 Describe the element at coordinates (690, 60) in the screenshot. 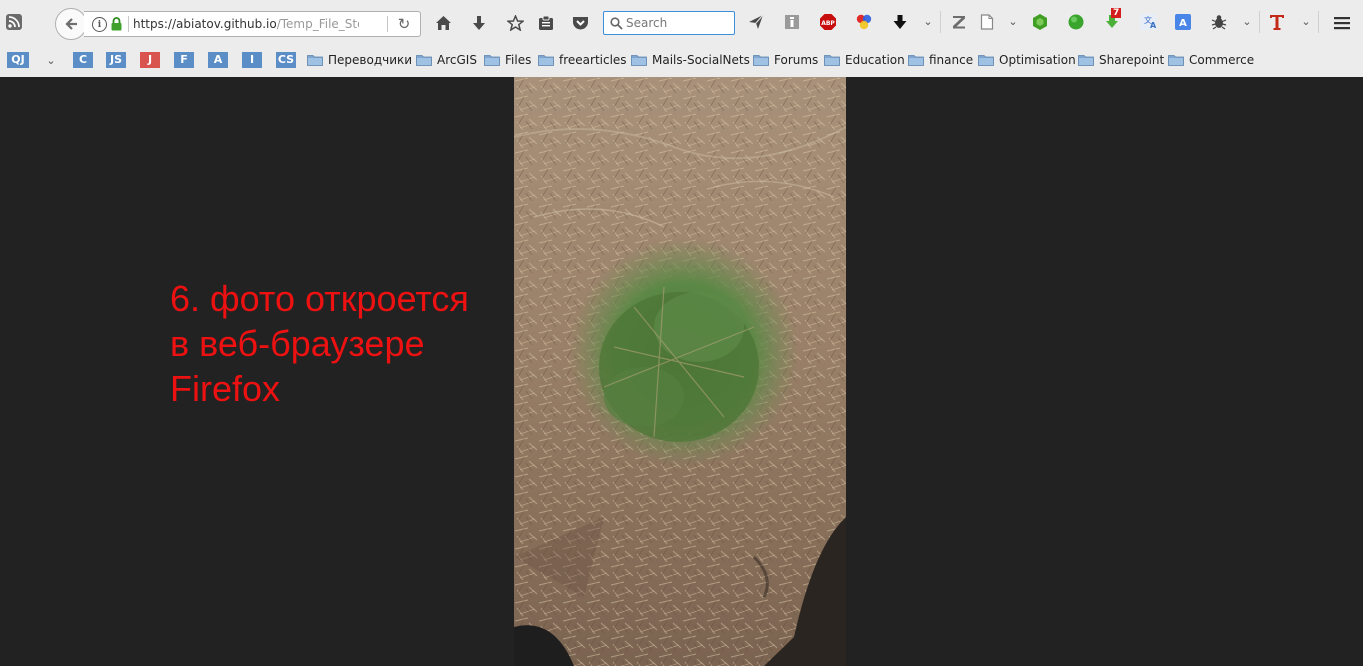

I see `bookmark-folder-mails-socialnets: Mails-SocialNets` at that location.